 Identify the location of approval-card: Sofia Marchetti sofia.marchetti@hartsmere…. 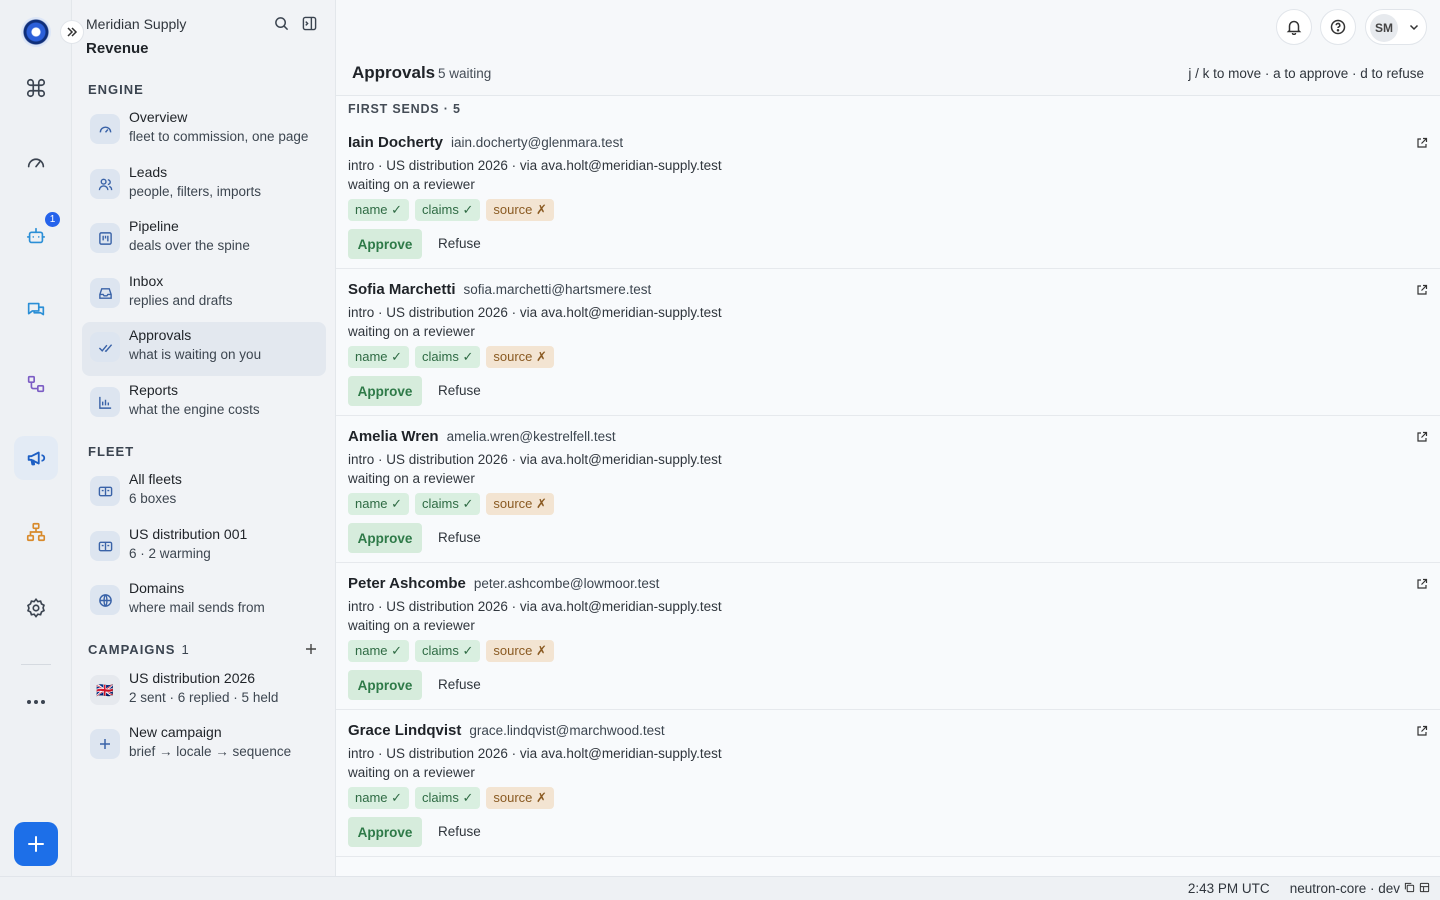
(888, 342).